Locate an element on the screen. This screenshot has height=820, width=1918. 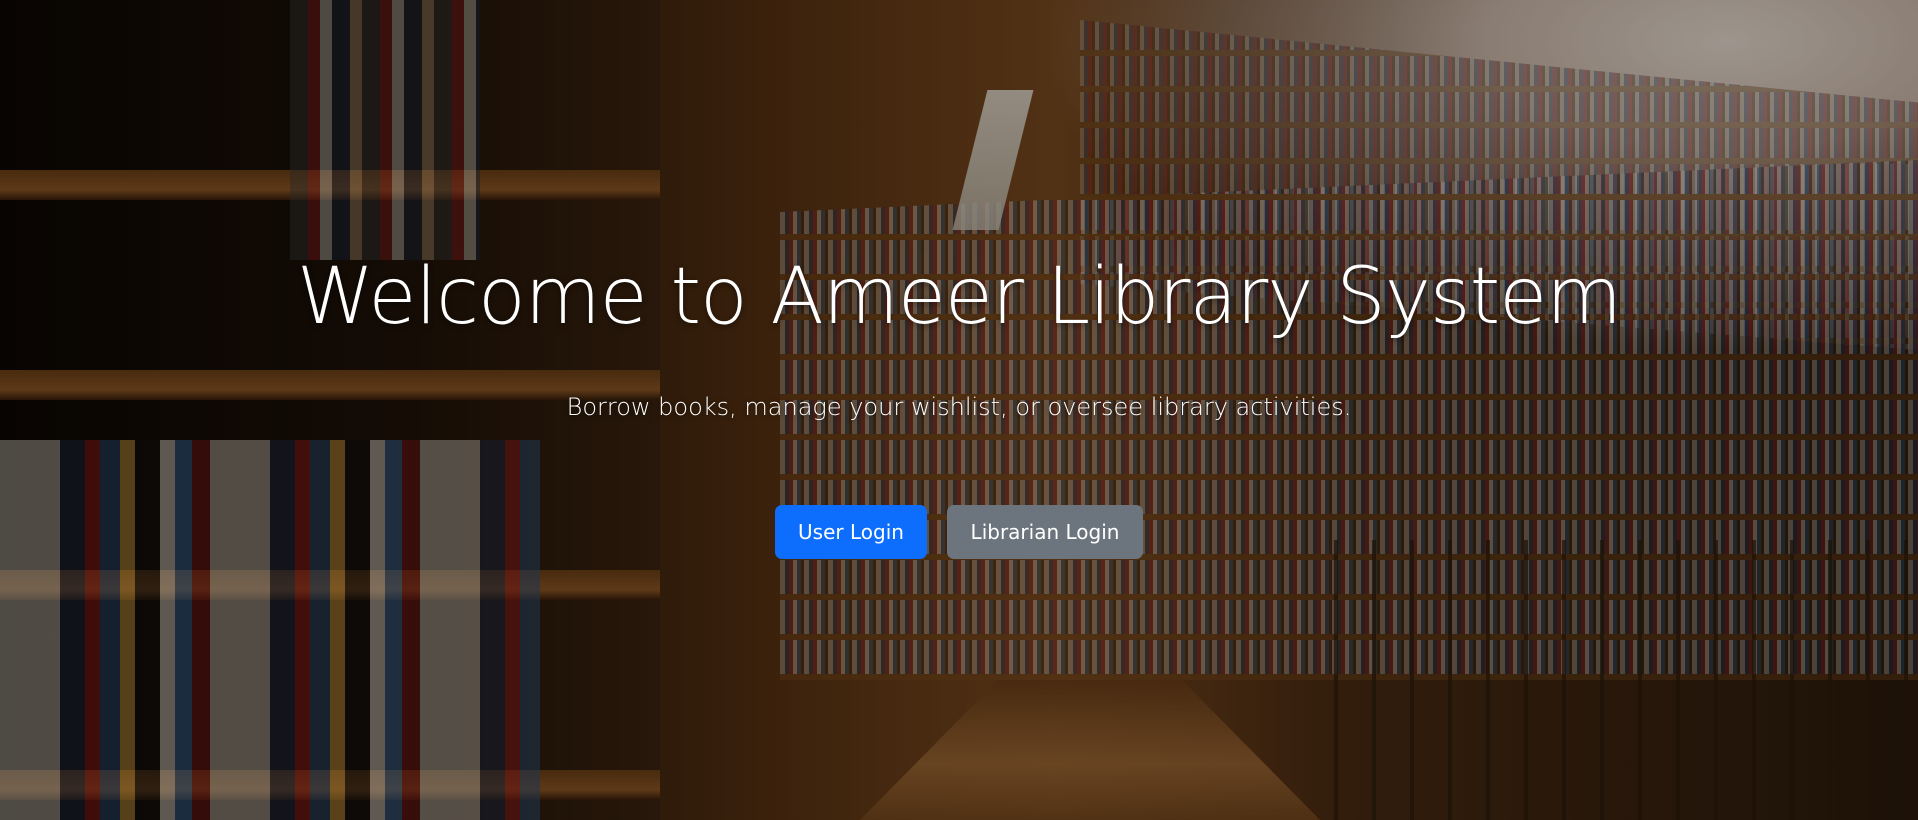
login-buttons: User Login Librarian Login is located at coordinates (959, 532).